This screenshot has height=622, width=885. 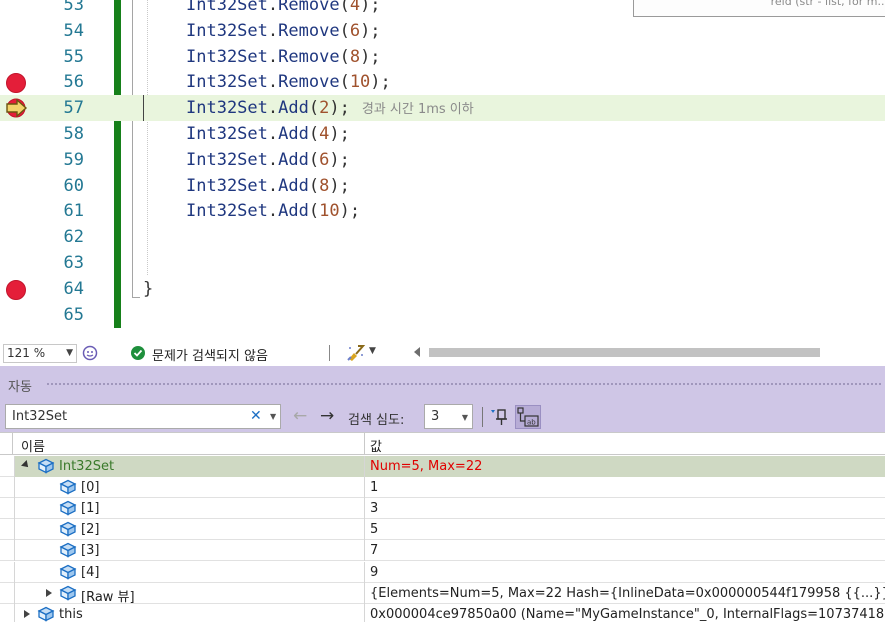 What do you see at coordinates (300, 416) in the screenshot?
I see `arrow-left-icon: ←` at bounding box center [300, 416].